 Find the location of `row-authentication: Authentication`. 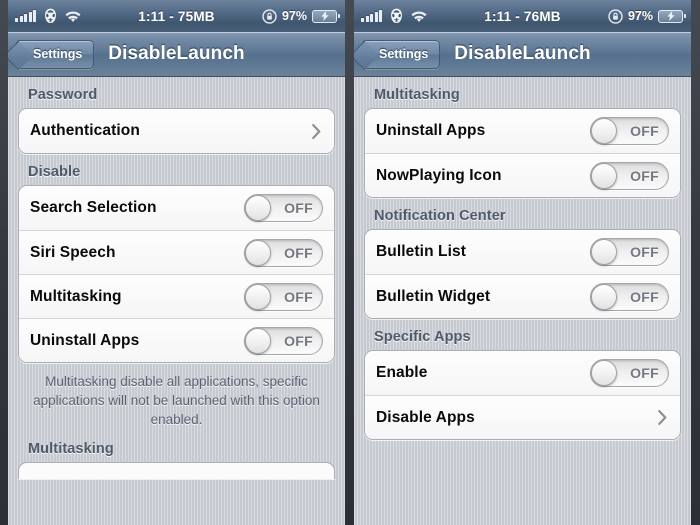

row-authentication: Authentication is located at coordinates (176, 131).